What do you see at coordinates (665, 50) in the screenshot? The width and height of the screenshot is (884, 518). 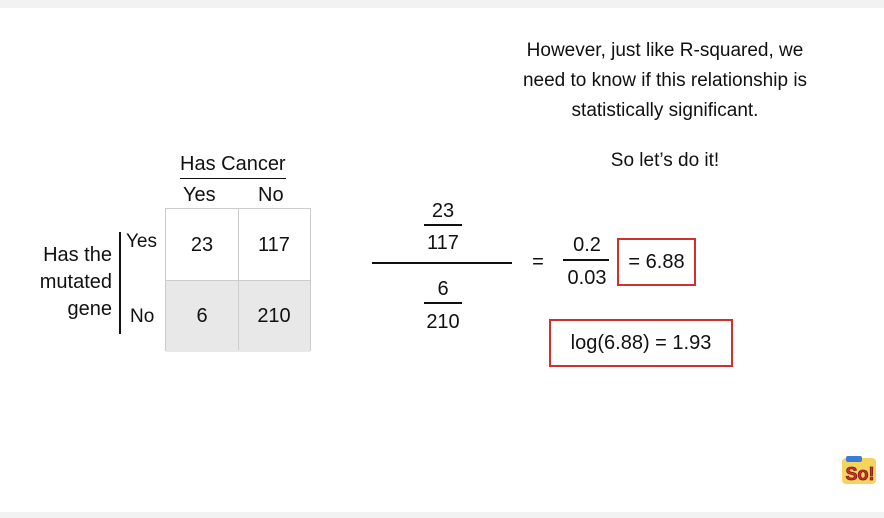 I see `note-line-1: However, just like R-squared, we` at bounding box center [665, 50].